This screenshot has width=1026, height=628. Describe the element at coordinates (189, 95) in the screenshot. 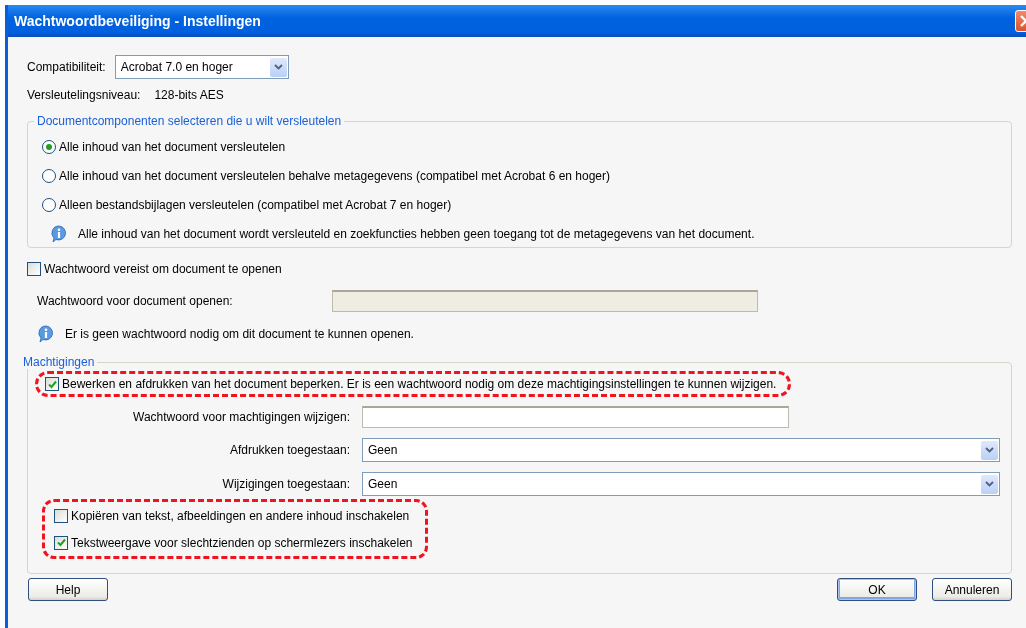

I see `encryption-value: 128-bits AES` at that location.